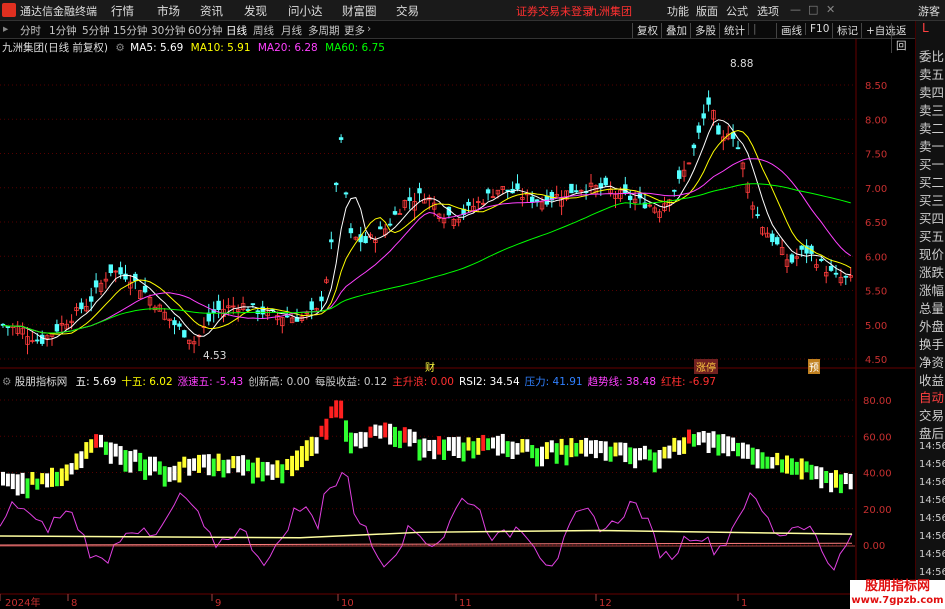  What do you see at coordinates (407, 11) in the screenshot?
I see `menu-item-jiaoyi: 交易` at bounding box center [407, 11].